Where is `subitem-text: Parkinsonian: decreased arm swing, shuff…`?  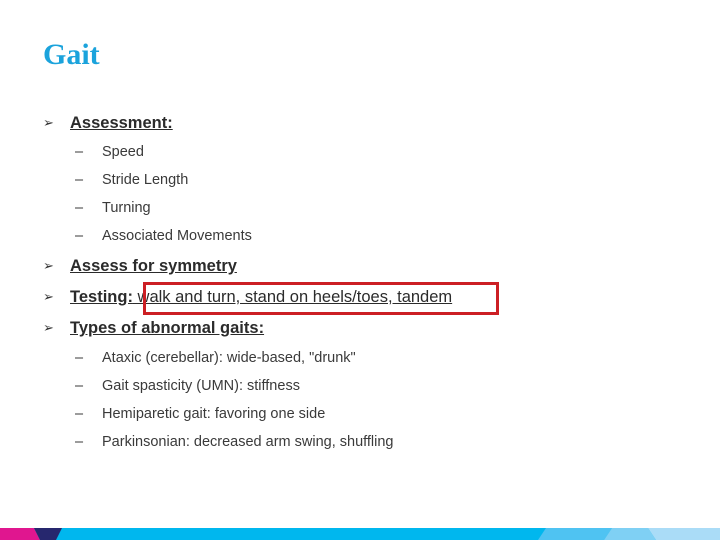 subitem-text: Parkinsonian: decreased arm swing, shuff… is located at coordinates (248, 442).